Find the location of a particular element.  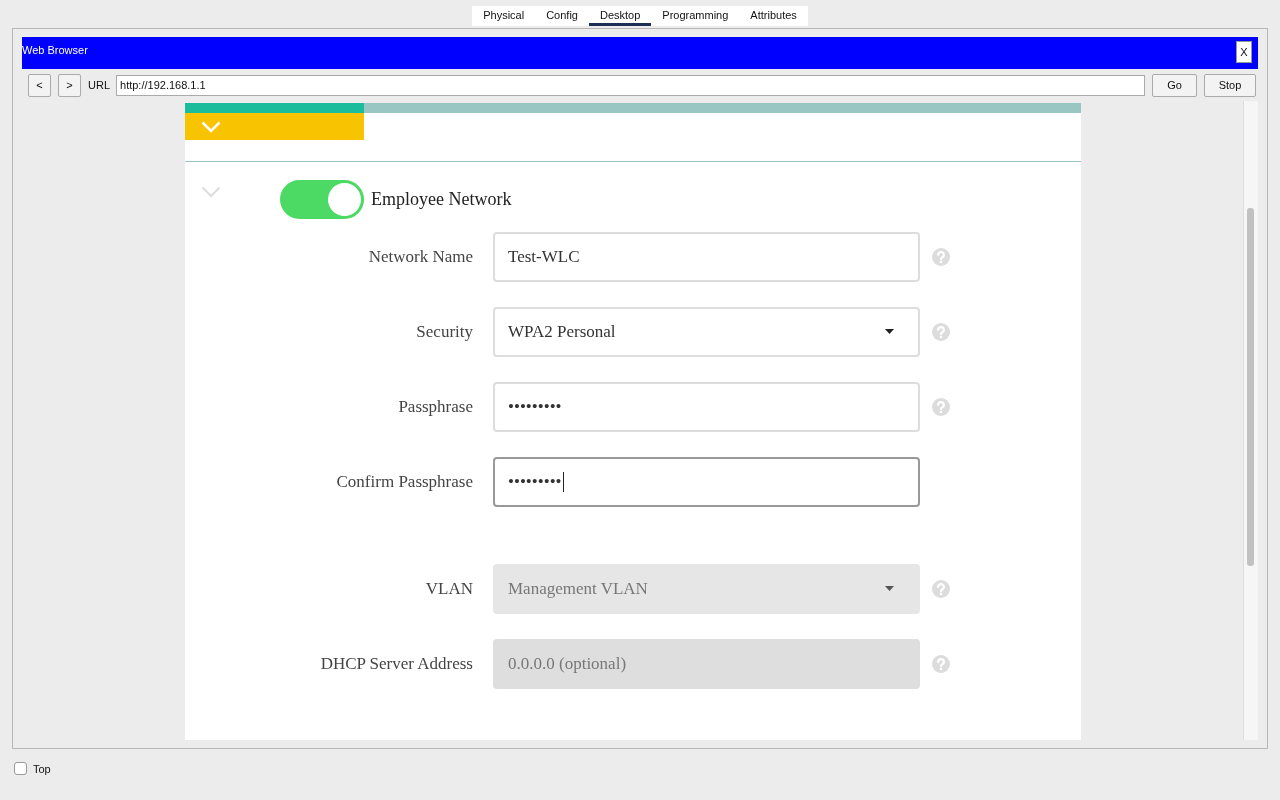

network-title: Employee Network is located at coordinates (441, 199).